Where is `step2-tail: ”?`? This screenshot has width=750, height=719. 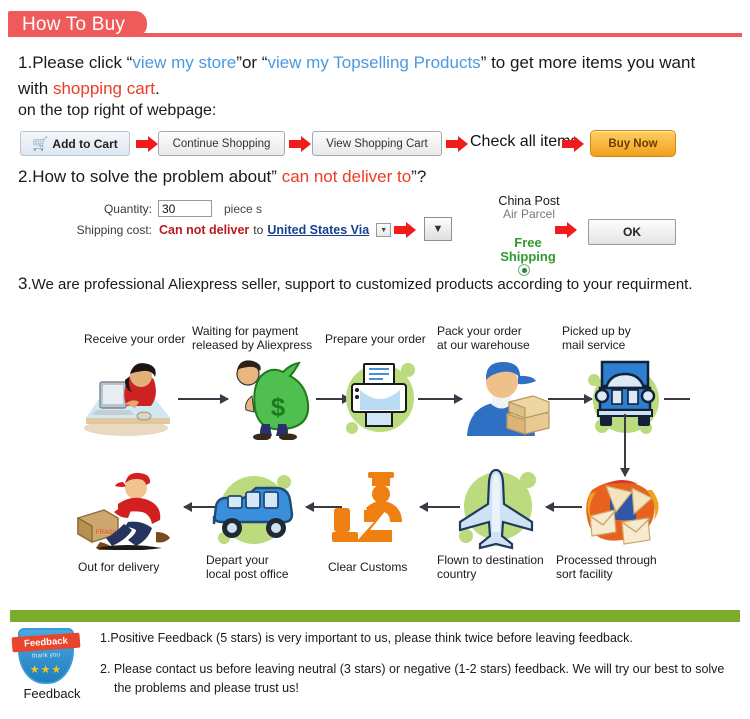
step2-tail: ”? is located at coordinates (419, 176).